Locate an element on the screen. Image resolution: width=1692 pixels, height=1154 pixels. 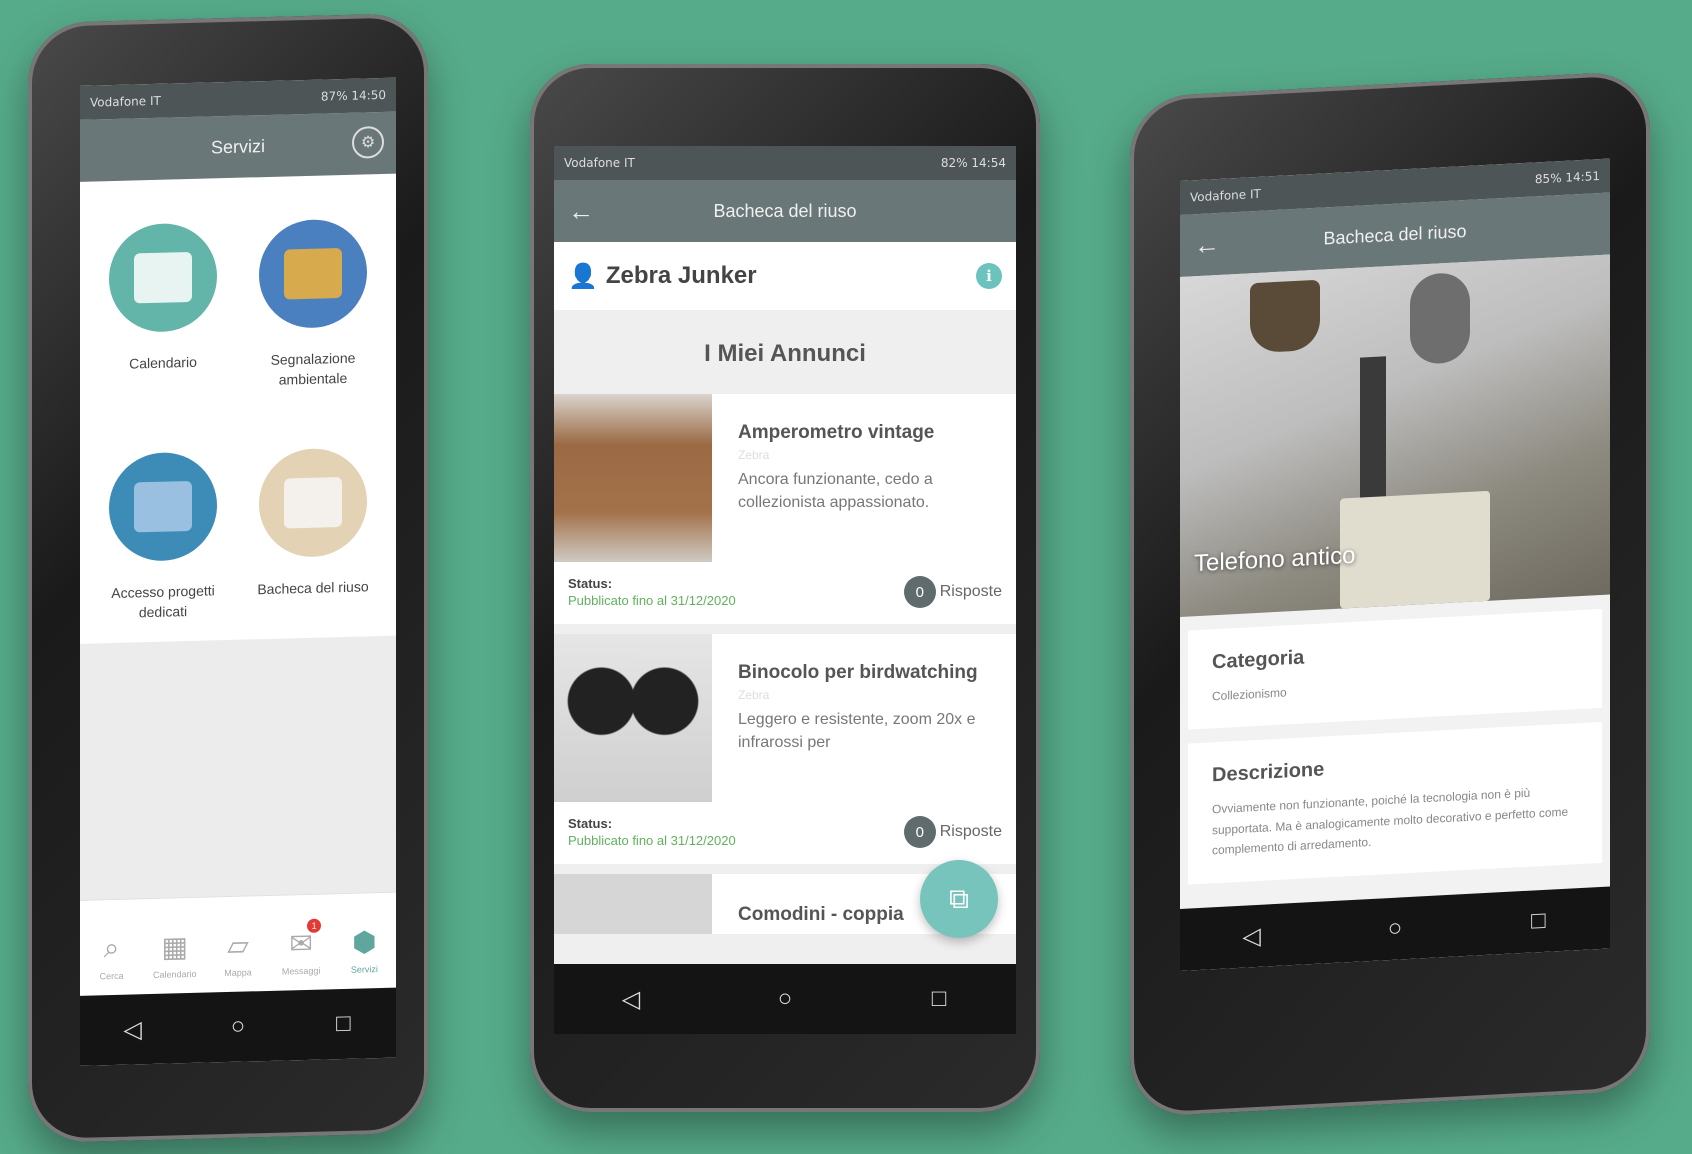
status-bar: Vodafone IT 82% 14:54 is located at coordinates (785, 163).